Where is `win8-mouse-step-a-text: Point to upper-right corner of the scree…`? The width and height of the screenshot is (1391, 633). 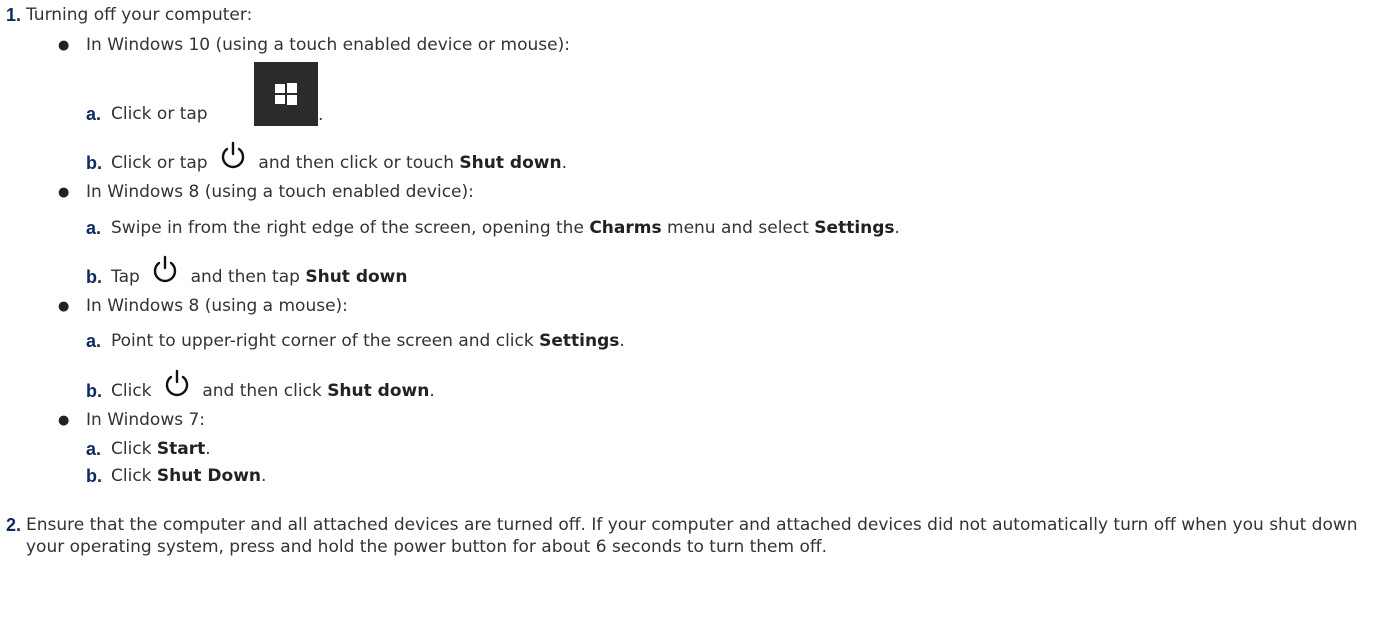
win8-mouse-step-a-text: Point to upper-right corner of the scree… is located at coordinates (322, 341).